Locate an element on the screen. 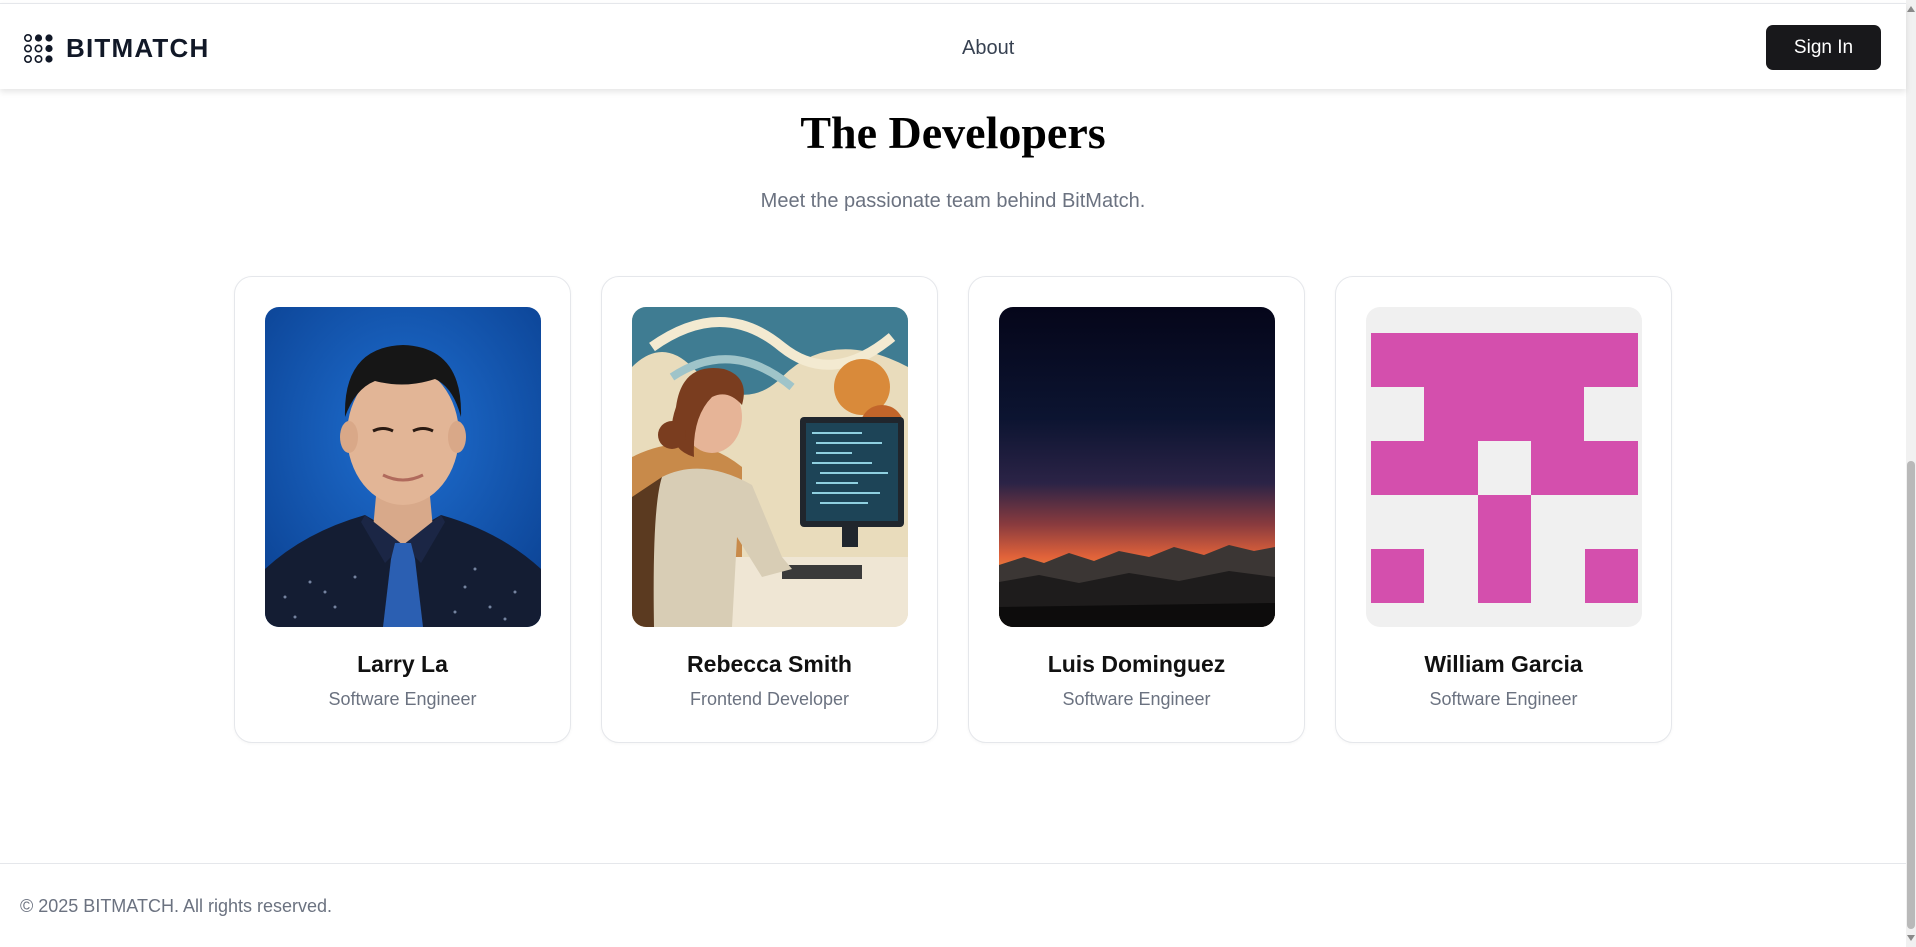 This screenshot has width=1916, height=947. dot-grid-logo-icon is located at coordinates (38, 48).